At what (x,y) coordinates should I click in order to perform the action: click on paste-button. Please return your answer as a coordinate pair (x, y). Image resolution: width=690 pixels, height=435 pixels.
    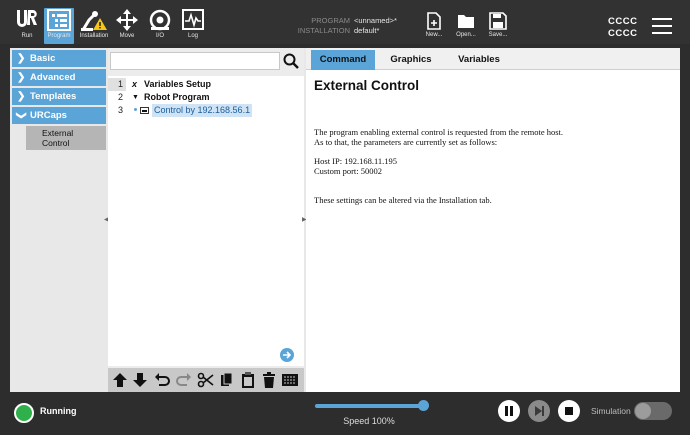
    Looking at the image, I should click on (248, 380).